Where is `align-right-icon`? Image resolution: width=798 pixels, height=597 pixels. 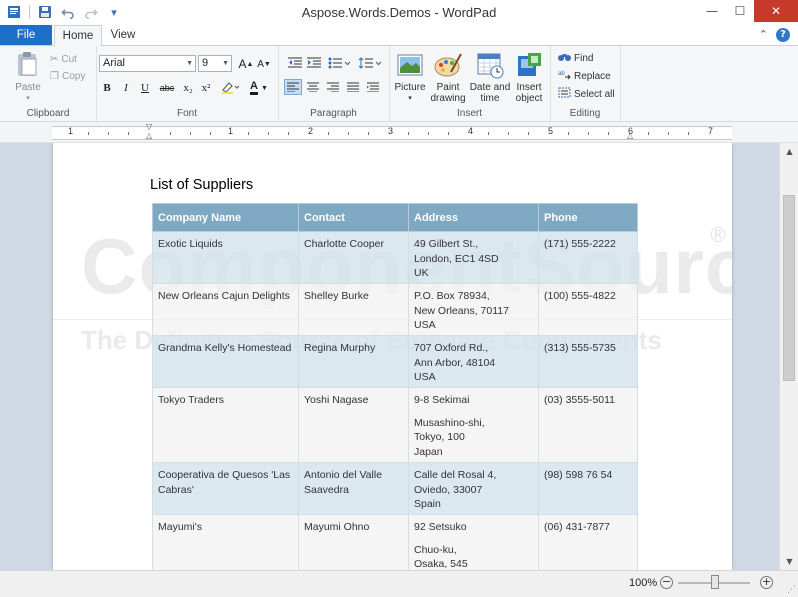
align-right-icon is located at coordinates (333, 87).